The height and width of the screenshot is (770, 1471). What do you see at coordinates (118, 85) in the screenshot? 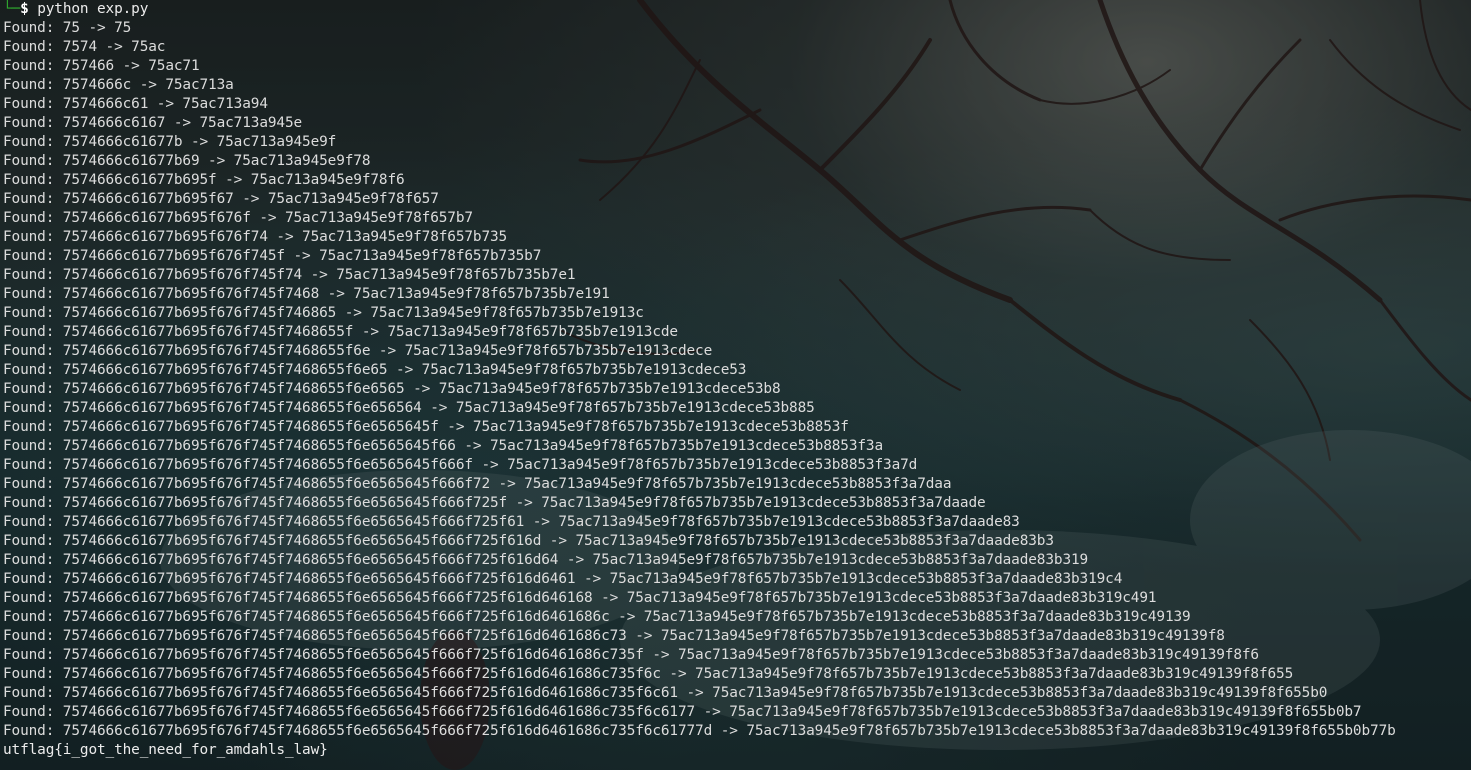
I see `output-line: Found: 7574666c -> 75ac713a` at bounding box center [118, 85].